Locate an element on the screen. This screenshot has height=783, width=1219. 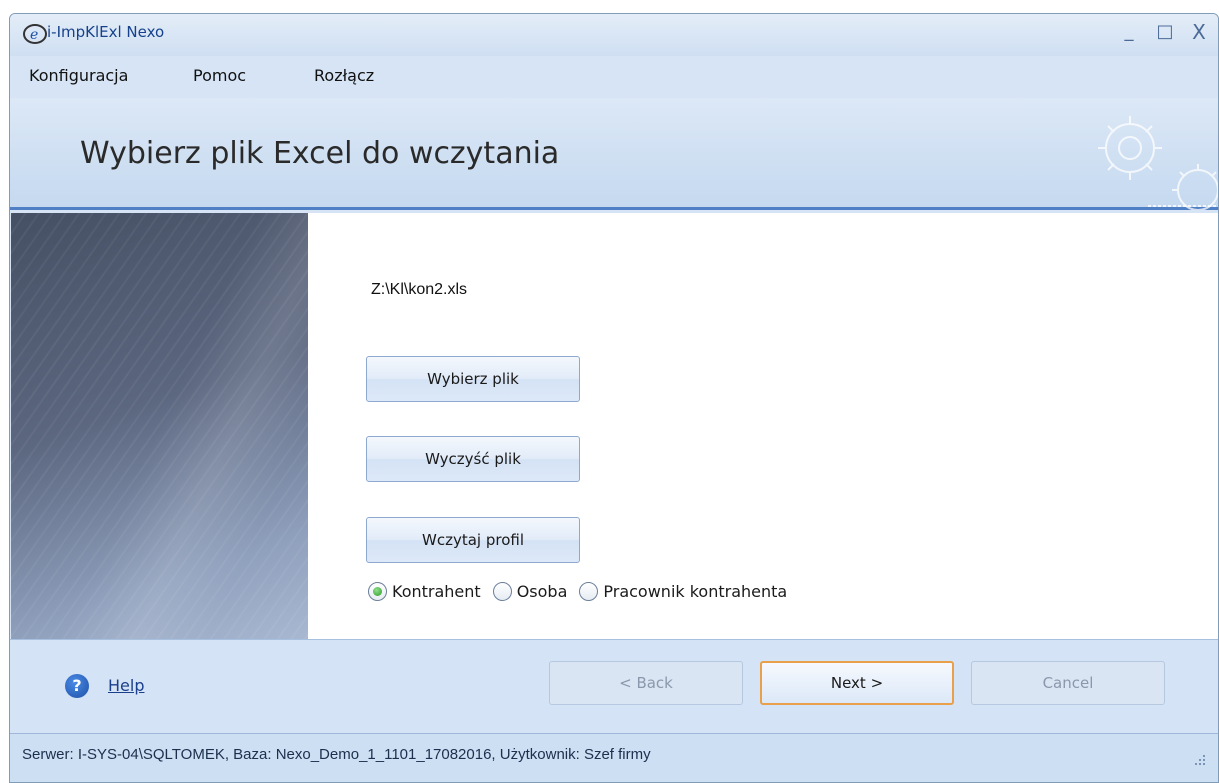
wizard-header: Wybierz plik Excel do wczytania is located at coordinates (614, 154).